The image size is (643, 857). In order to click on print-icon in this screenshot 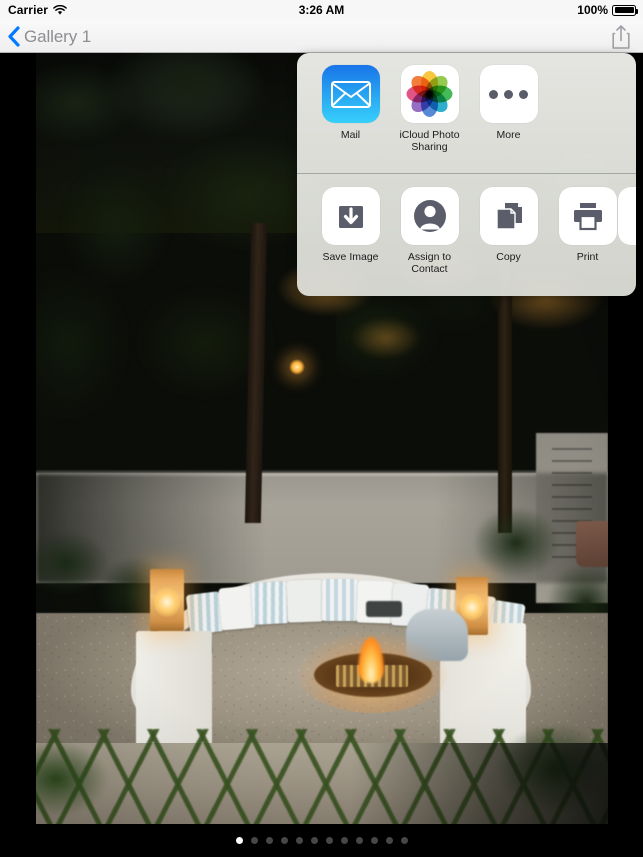, I will do `click(587, 216)`.